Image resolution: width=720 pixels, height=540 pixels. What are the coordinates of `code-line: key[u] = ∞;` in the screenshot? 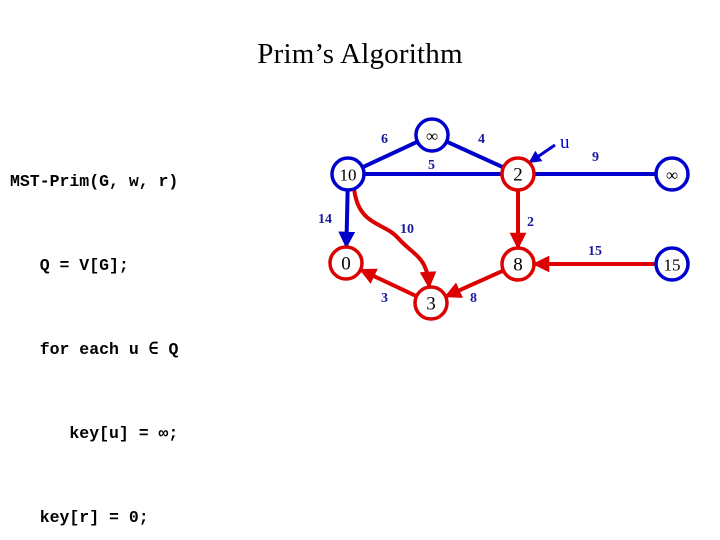 It's located at (94, 433).